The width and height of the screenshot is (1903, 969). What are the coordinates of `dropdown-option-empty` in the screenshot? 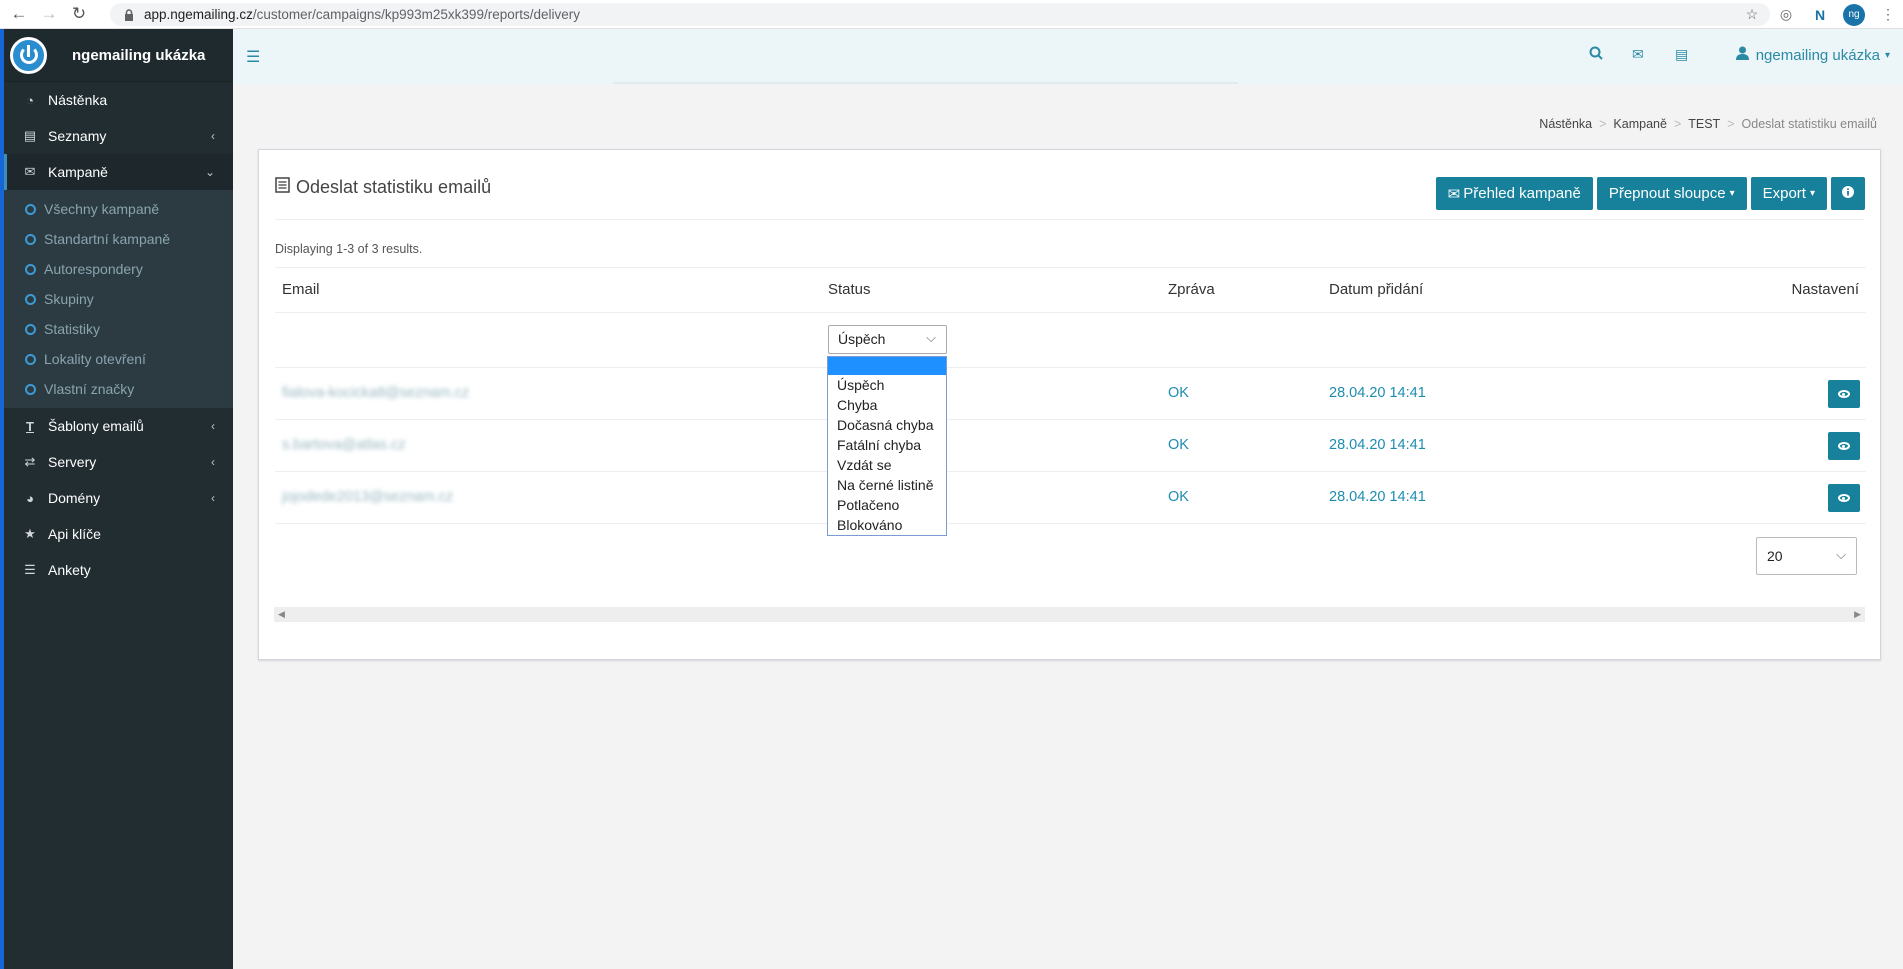 It's located at (887, 366).